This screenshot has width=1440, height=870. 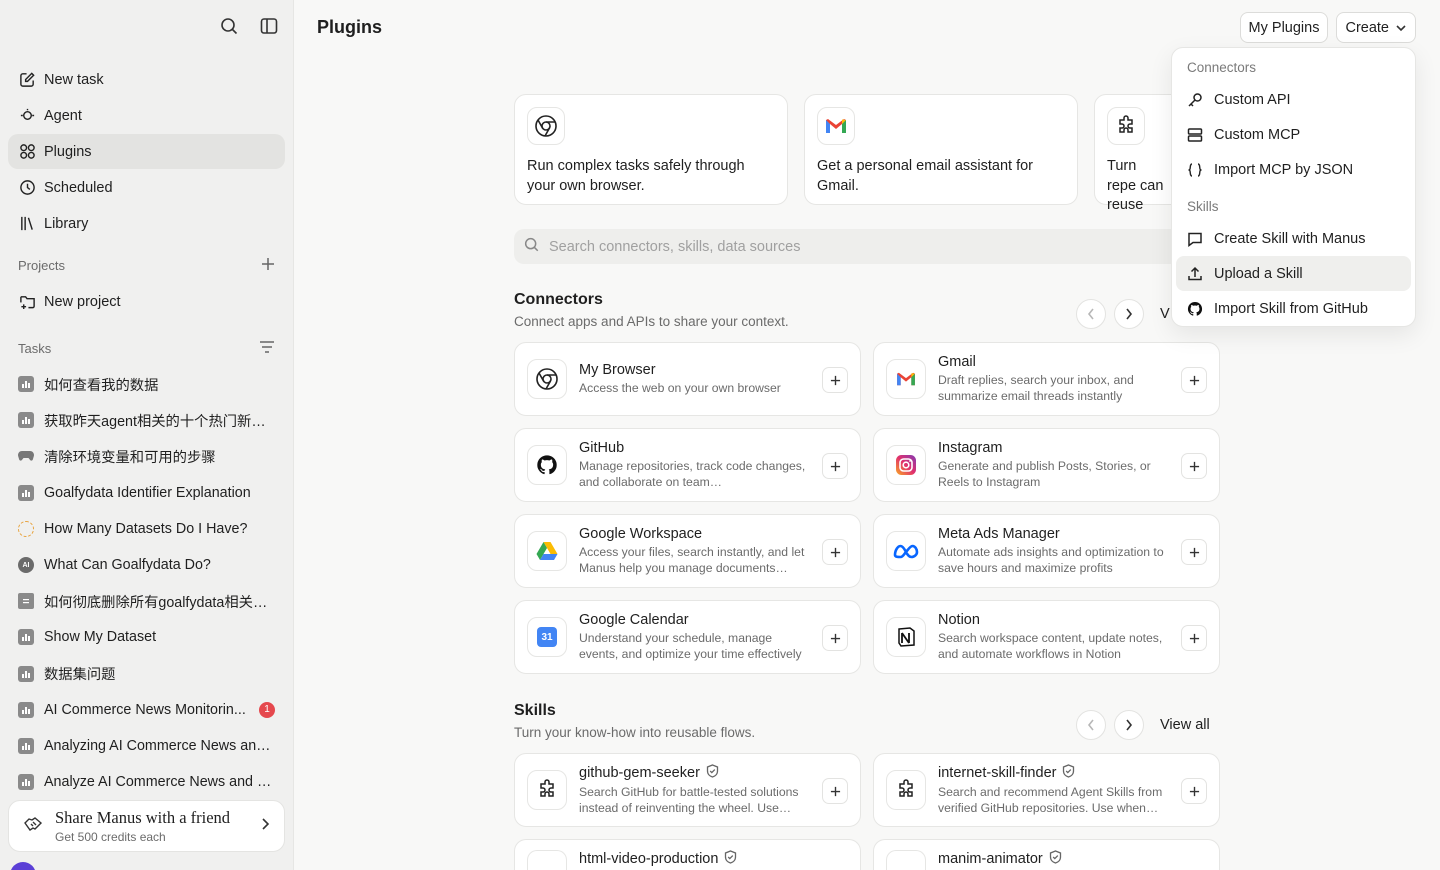 I want to click on nav-label: New project, so click(x=82, y=301).